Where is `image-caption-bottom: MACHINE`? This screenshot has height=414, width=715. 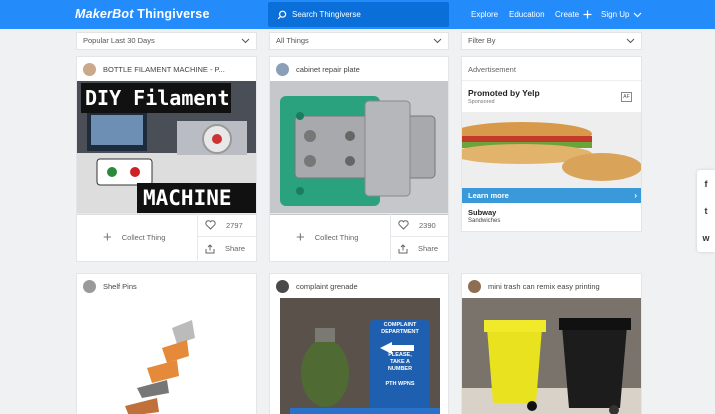
image-caption-bottom: MACHINE is located at coordinates (187, 198).